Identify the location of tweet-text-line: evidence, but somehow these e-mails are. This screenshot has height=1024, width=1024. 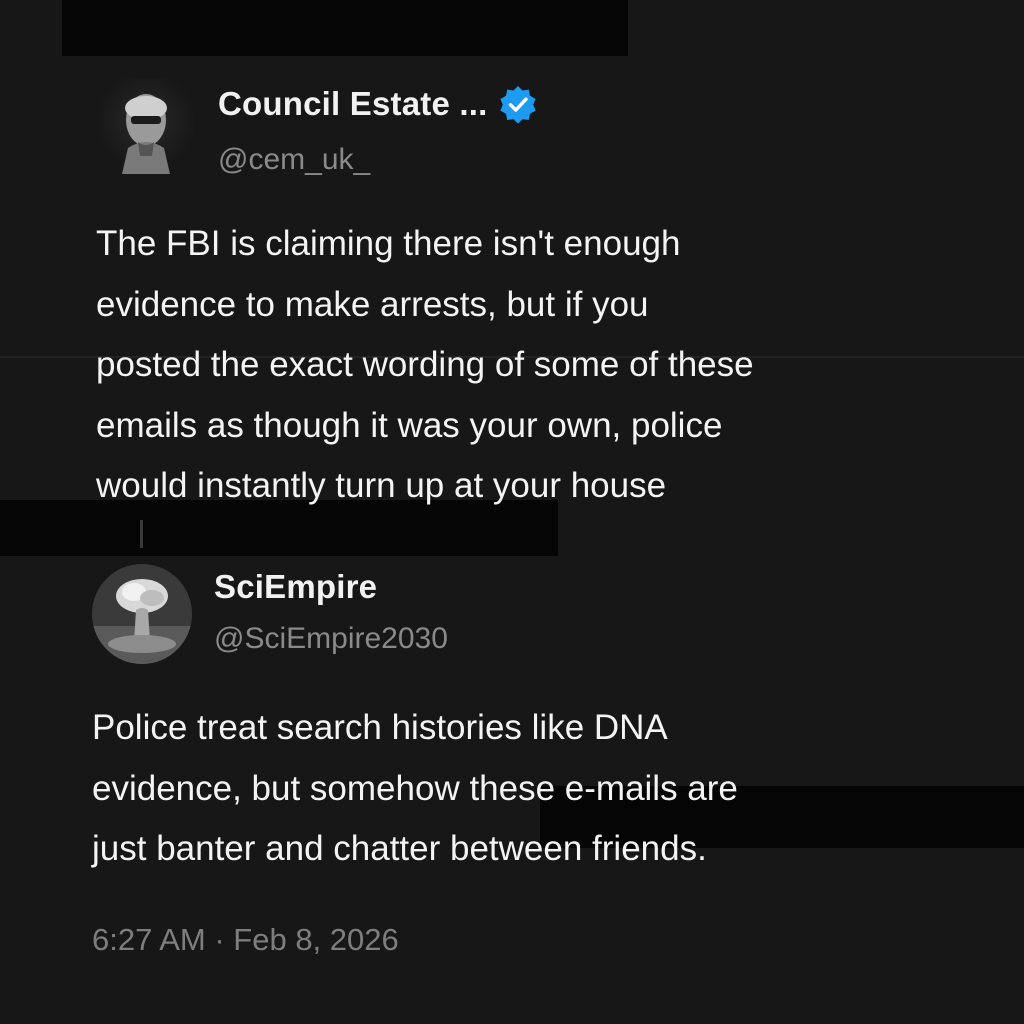
(415, 788).